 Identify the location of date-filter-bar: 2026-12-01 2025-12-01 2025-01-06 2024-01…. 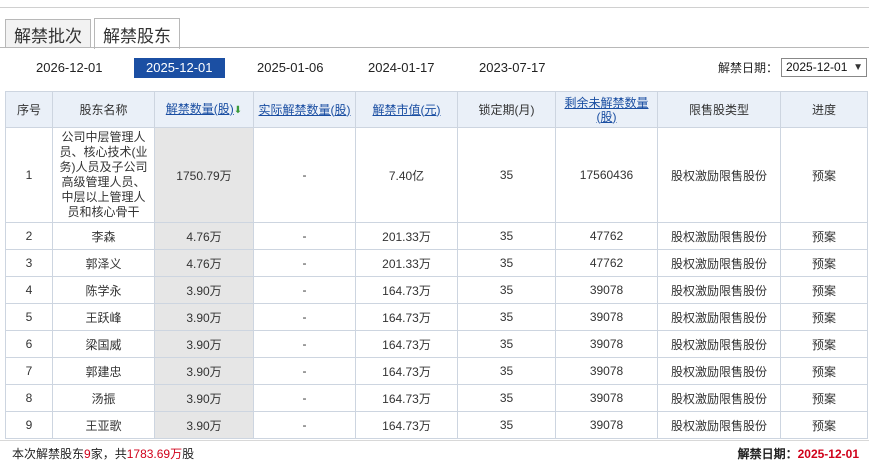
(434, 68).